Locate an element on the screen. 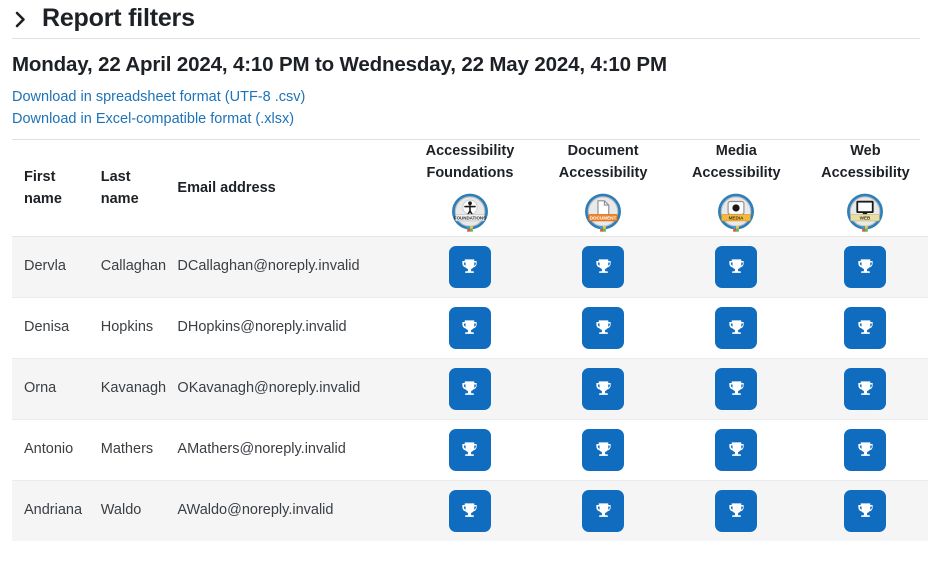  document-accessibility-badge-icon: DOCUMENT is located at coordinates (603, 212).